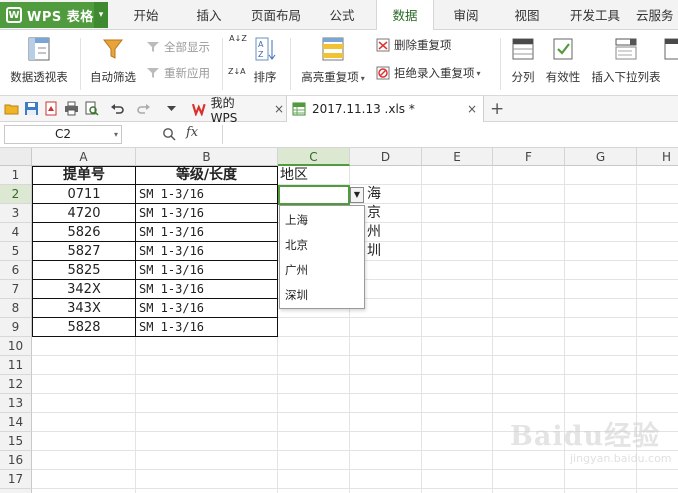 This screenshot has height=493, width=678. I want to click on data-validation-button: 有效性, so click(563, 63).